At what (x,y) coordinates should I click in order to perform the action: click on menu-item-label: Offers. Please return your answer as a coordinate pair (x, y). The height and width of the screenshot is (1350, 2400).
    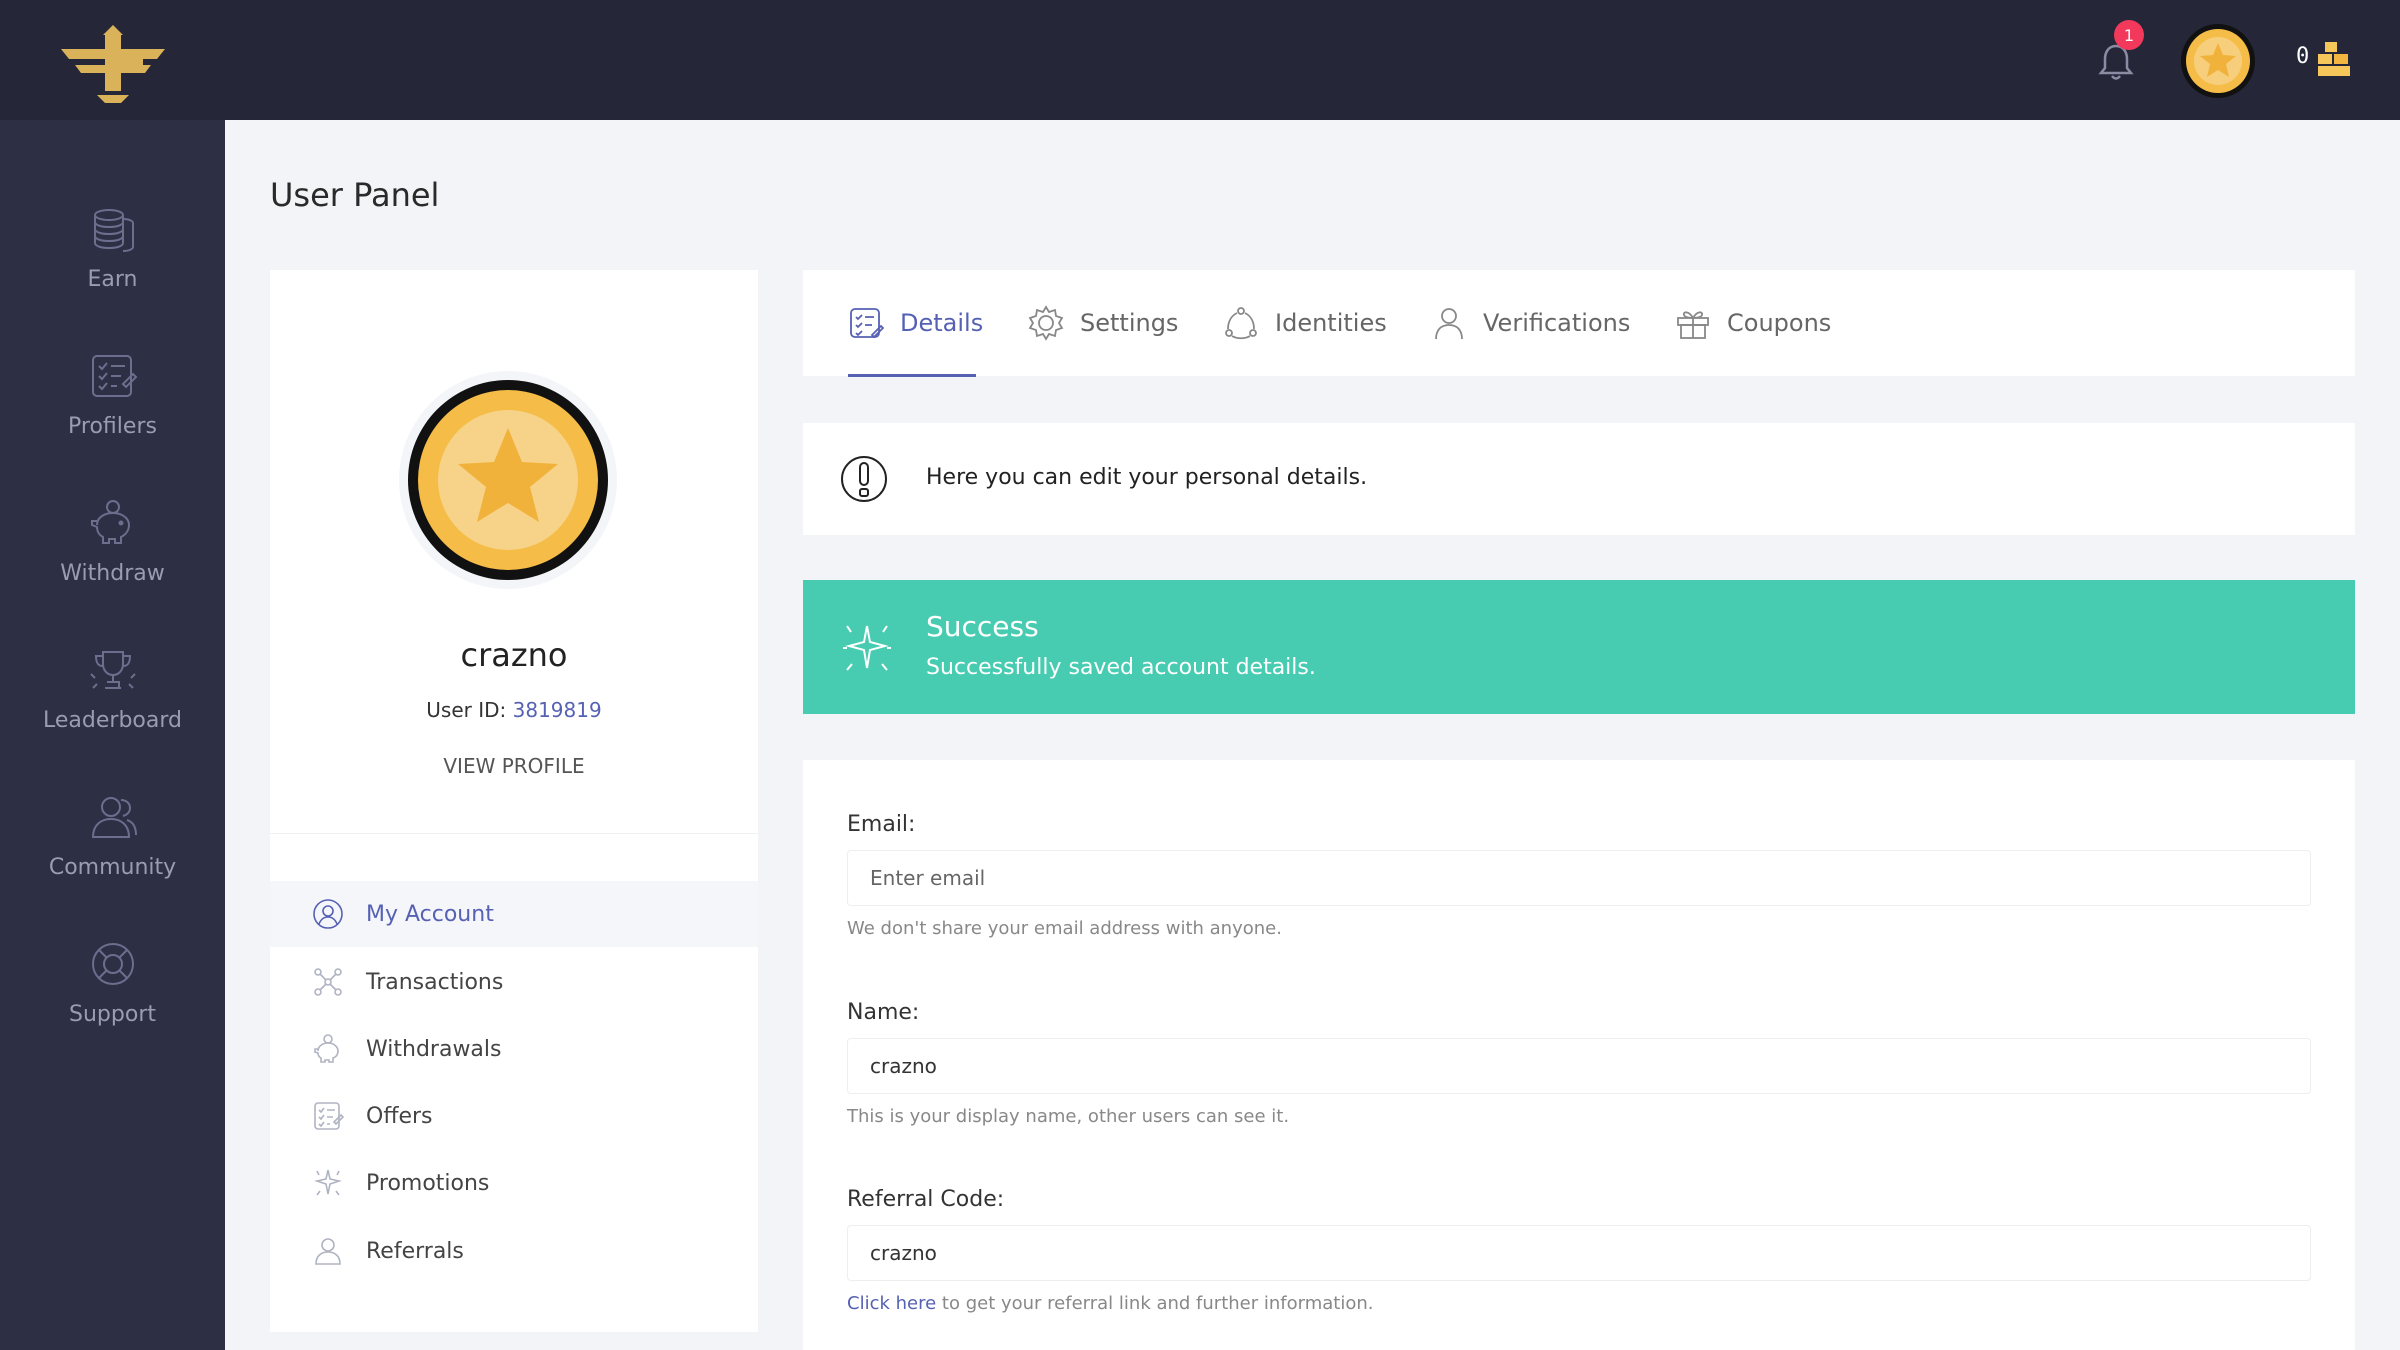
    Looking at the image, I should click on (399, 1116).